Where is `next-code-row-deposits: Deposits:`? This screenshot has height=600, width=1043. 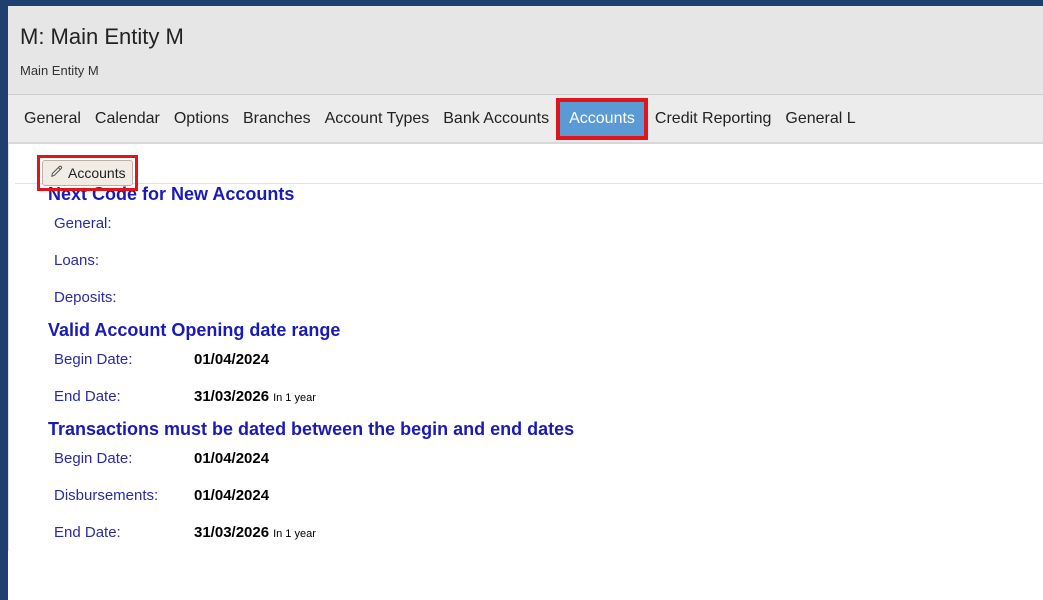
next-code-row-deposits: Deposits: is located at coordinates (545, 297).